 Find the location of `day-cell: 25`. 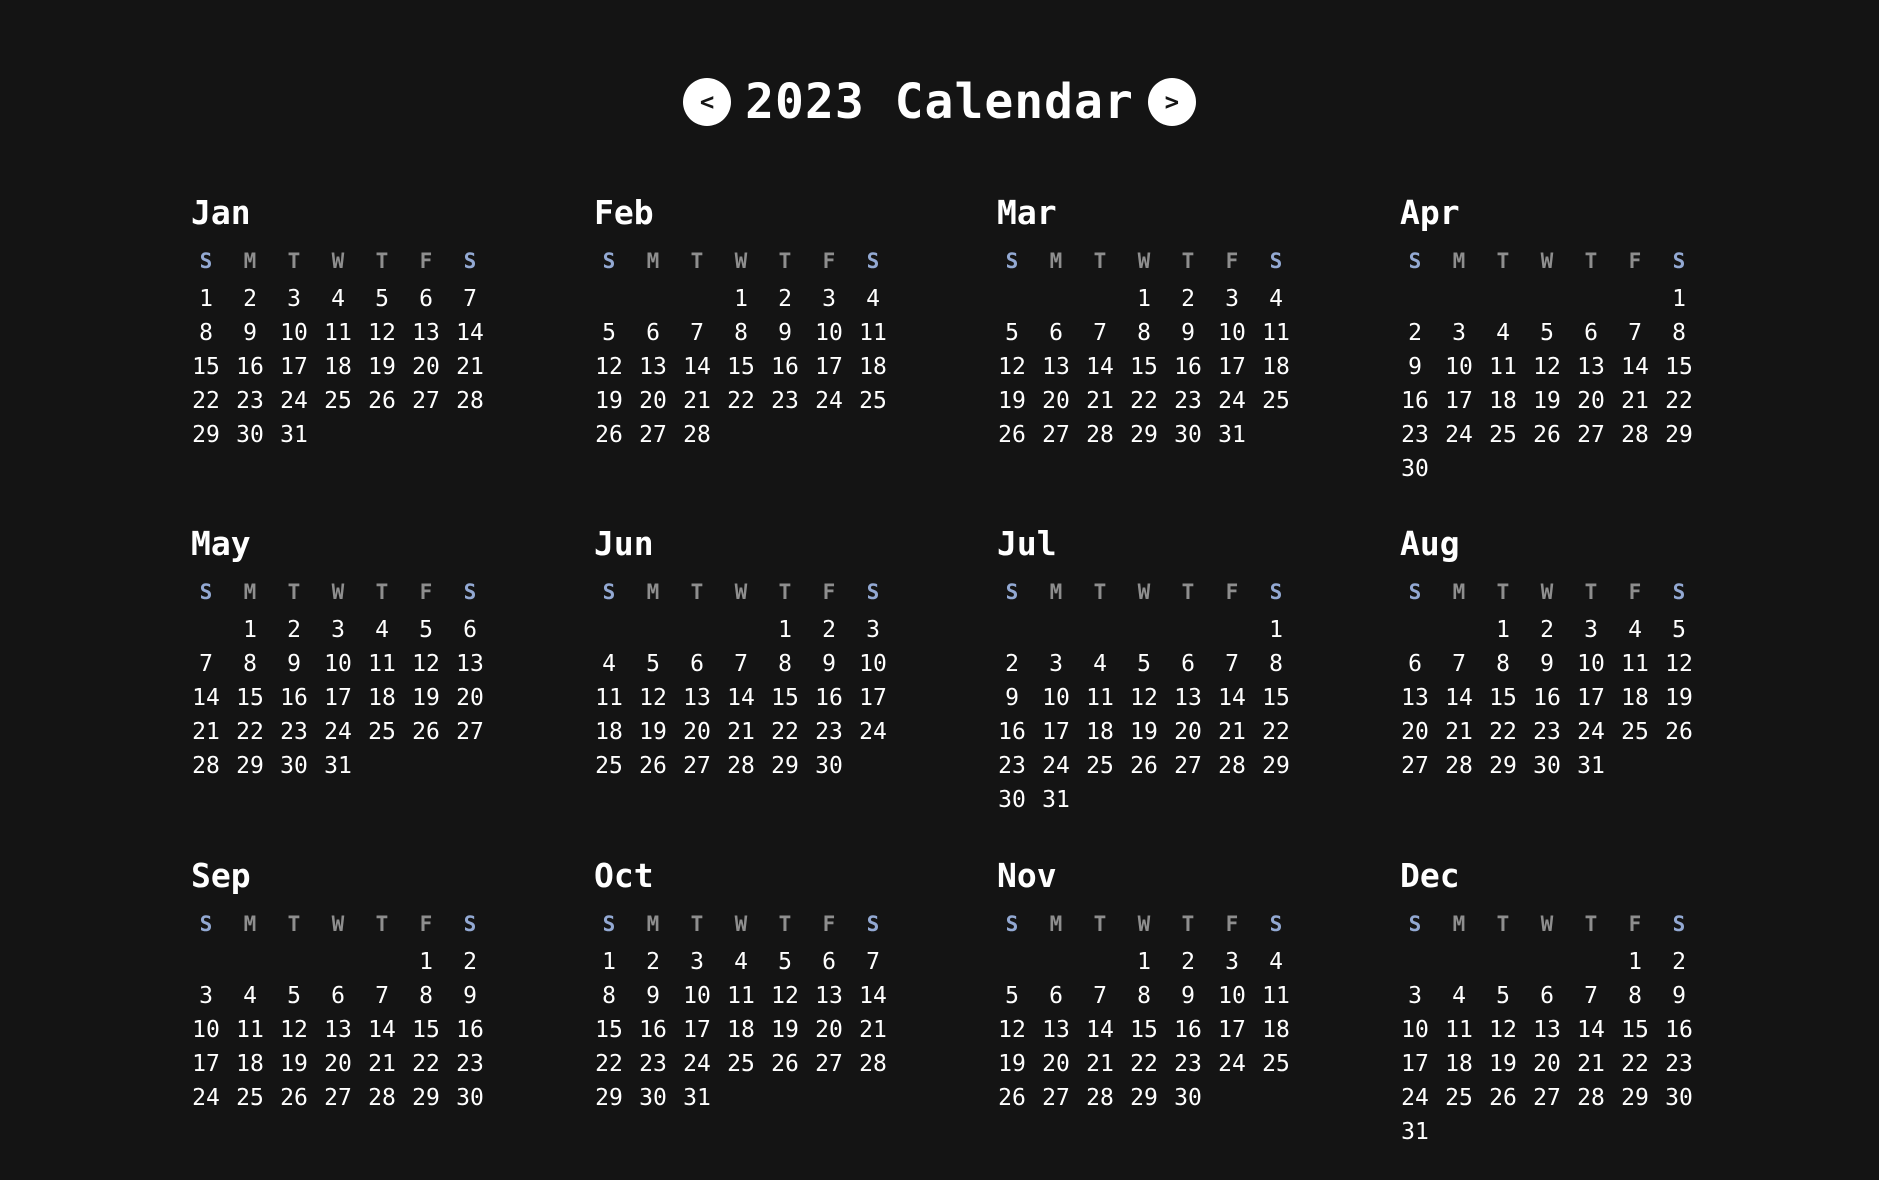

day-cell: 25 is located at coordinates (1503, 435).